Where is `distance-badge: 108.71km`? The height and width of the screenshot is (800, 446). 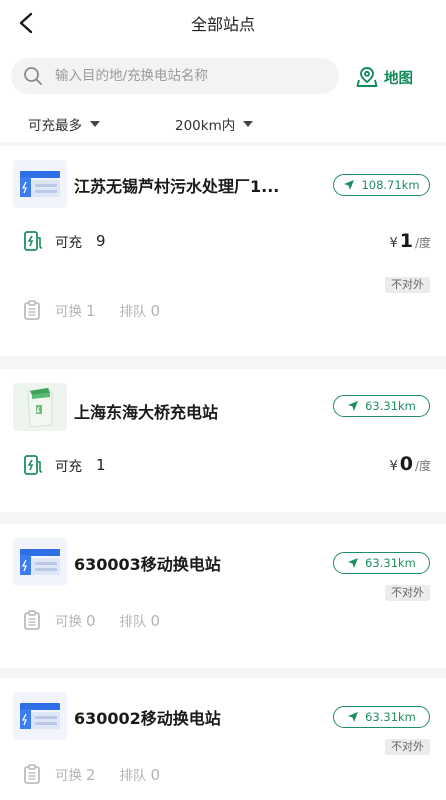
distance-badge: 108.71km is located at coordinates (381, 185).